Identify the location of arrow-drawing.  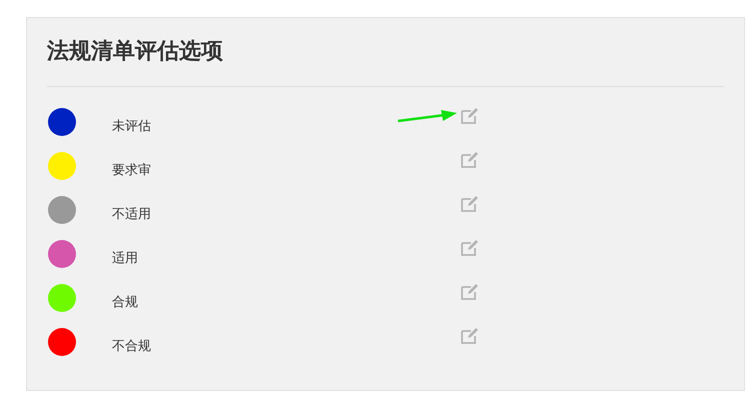
(428, 116).